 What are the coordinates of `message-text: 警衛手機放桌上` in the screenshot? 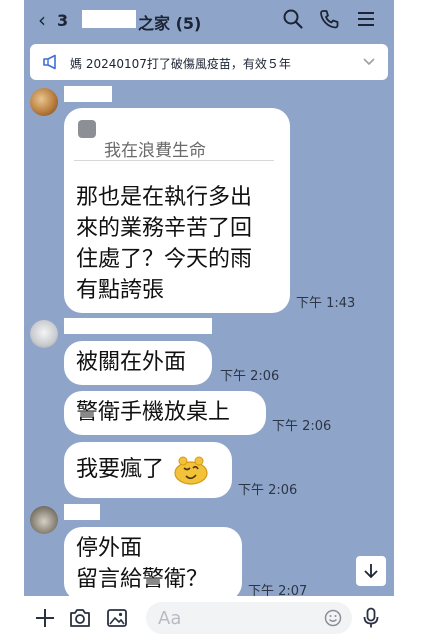 It's located at (153, 412).